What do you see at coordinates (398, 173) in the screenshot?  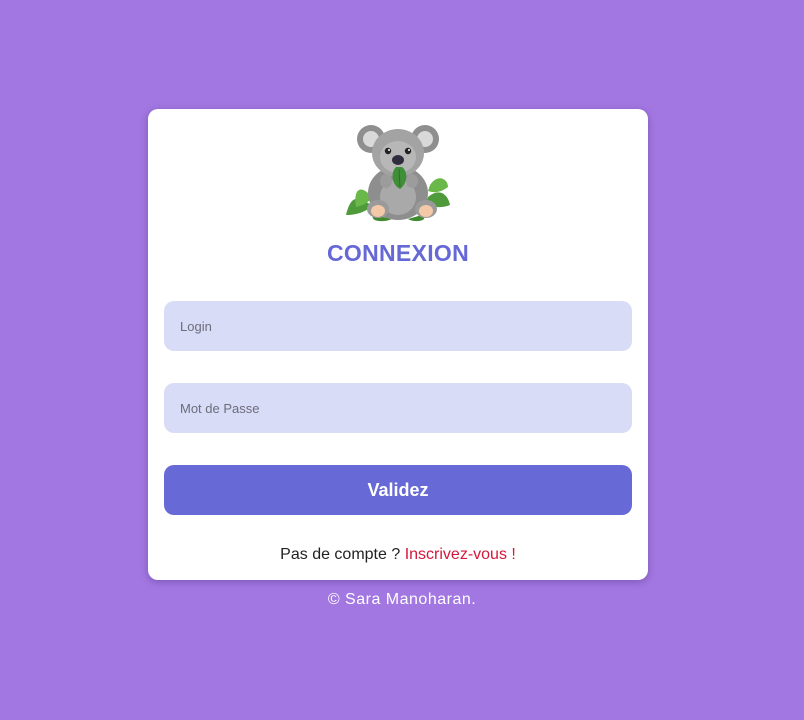 I see `koala-icon` at bounding box center [398, 173].